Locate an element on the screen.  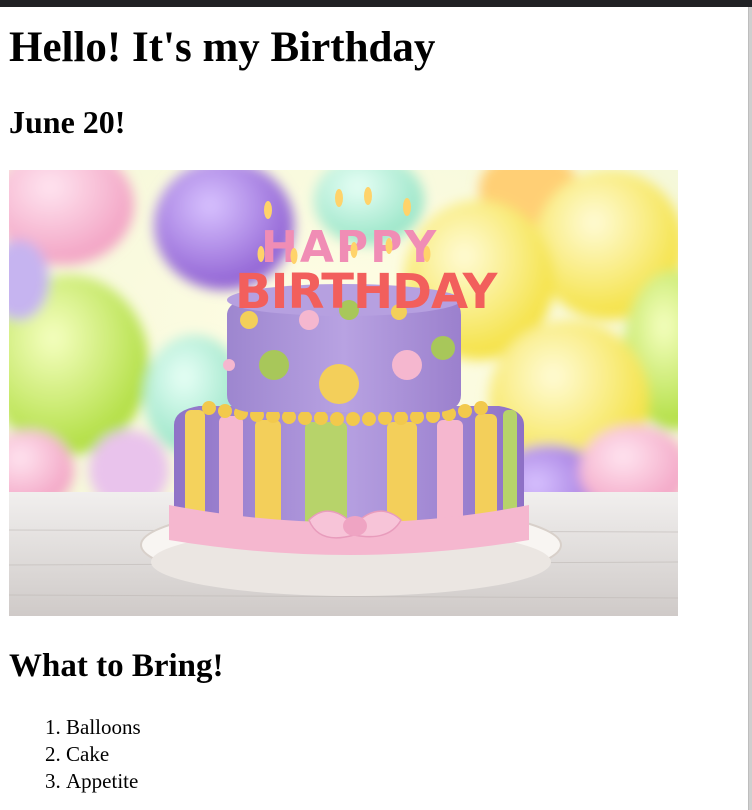
list-item: Appetite is located at coordinates (103, 781).